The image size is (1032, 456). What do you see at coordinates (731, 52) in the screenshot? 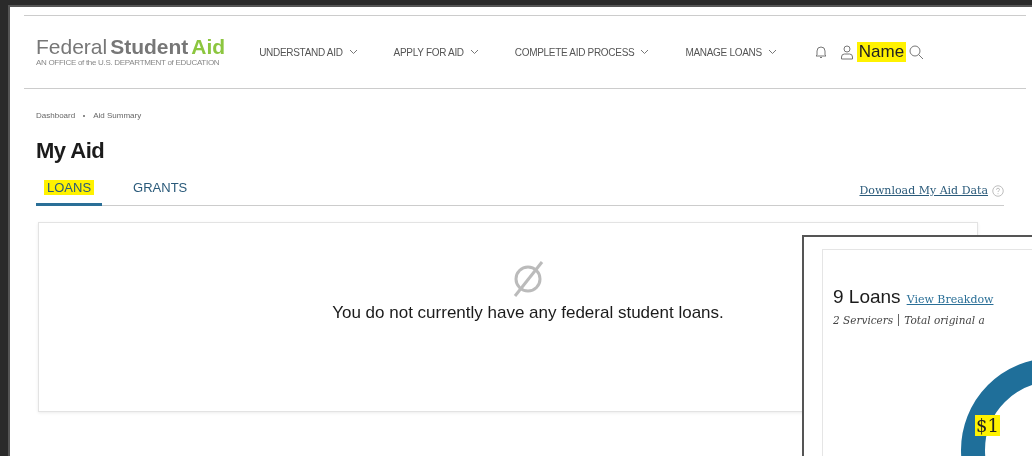
I see `nav-menu-item: MANAGE LOANS` at bounding box center [731, 52].